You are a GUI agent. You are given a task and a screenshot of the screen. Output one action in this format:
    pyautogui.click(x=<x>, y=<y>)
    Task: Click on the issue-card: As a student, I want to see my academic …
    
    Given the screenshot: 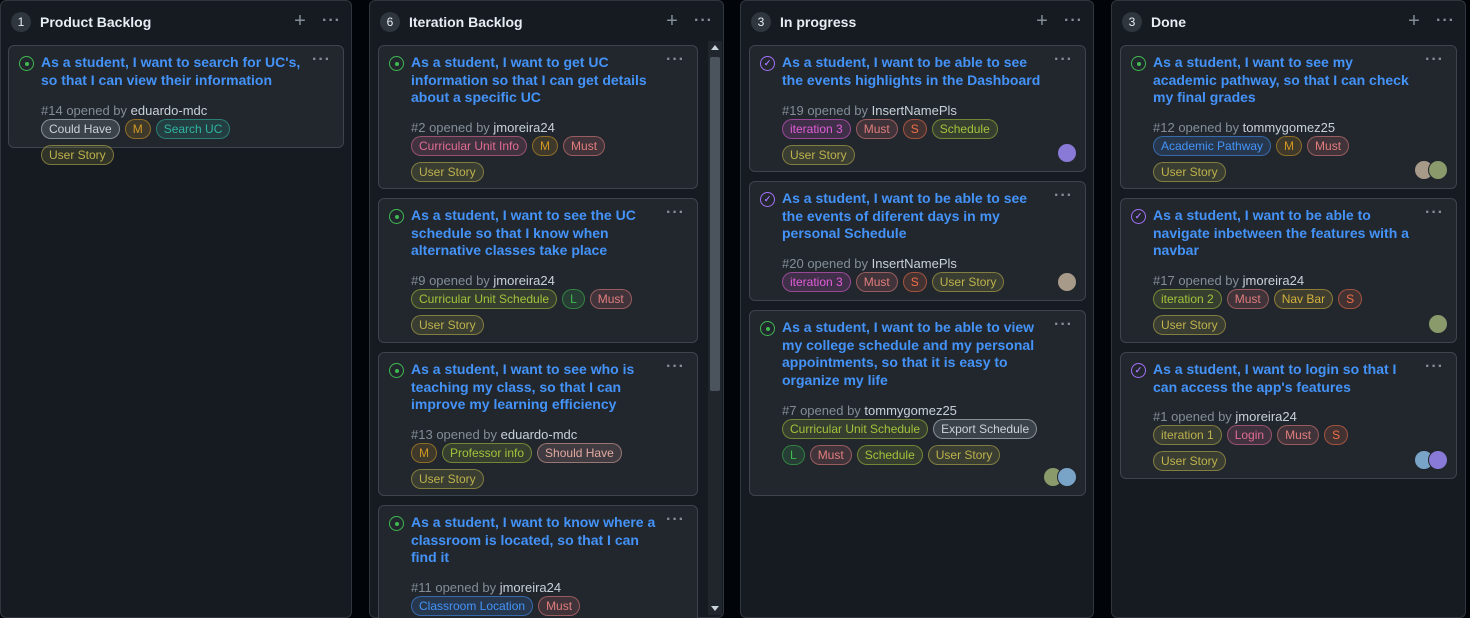 What is the action you would take?
    pyautogui.click(x=1288, y=117)
    